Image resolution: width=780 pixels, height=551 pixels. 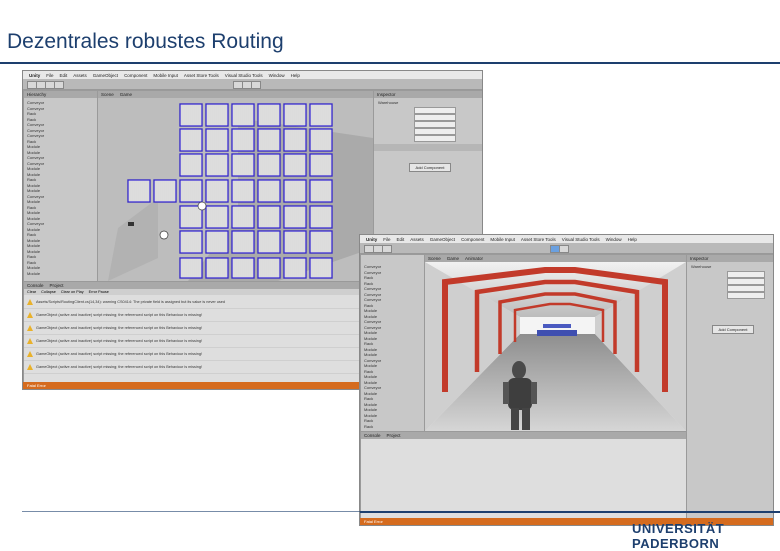 What do you see at coordinates (202, 206) in the screenshot?
I see `robot-marker` at bounding box center [202, 206].